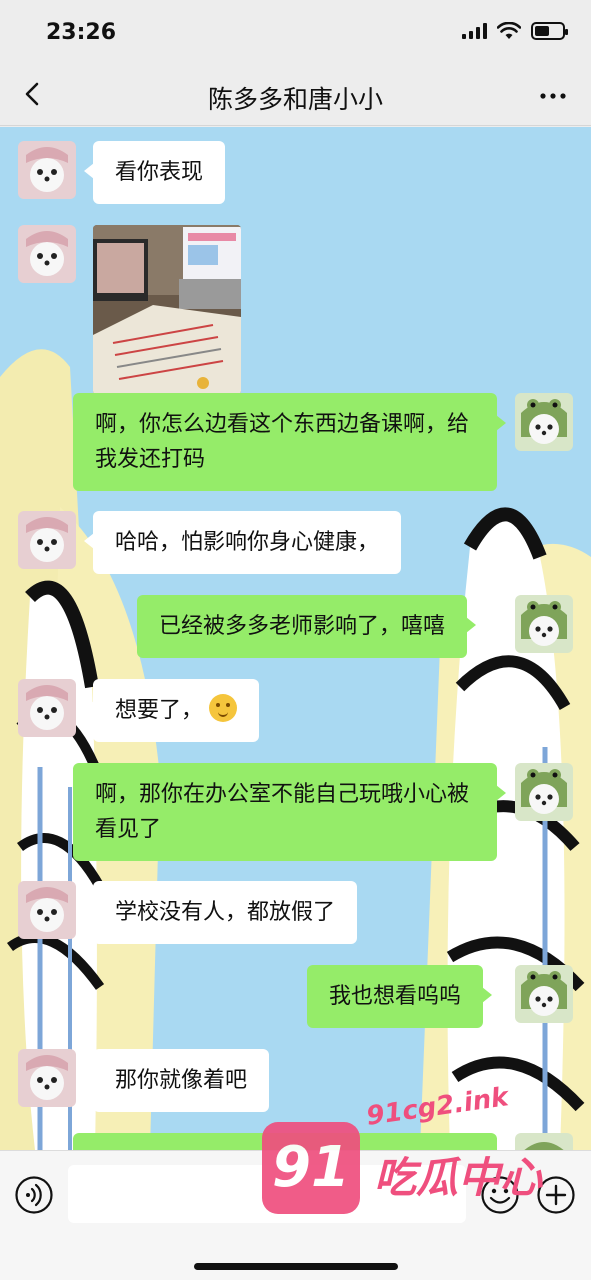  I want to click on message-bubble-incoming: 哈哈，怕影响你身心健康，, so click(242, 542).